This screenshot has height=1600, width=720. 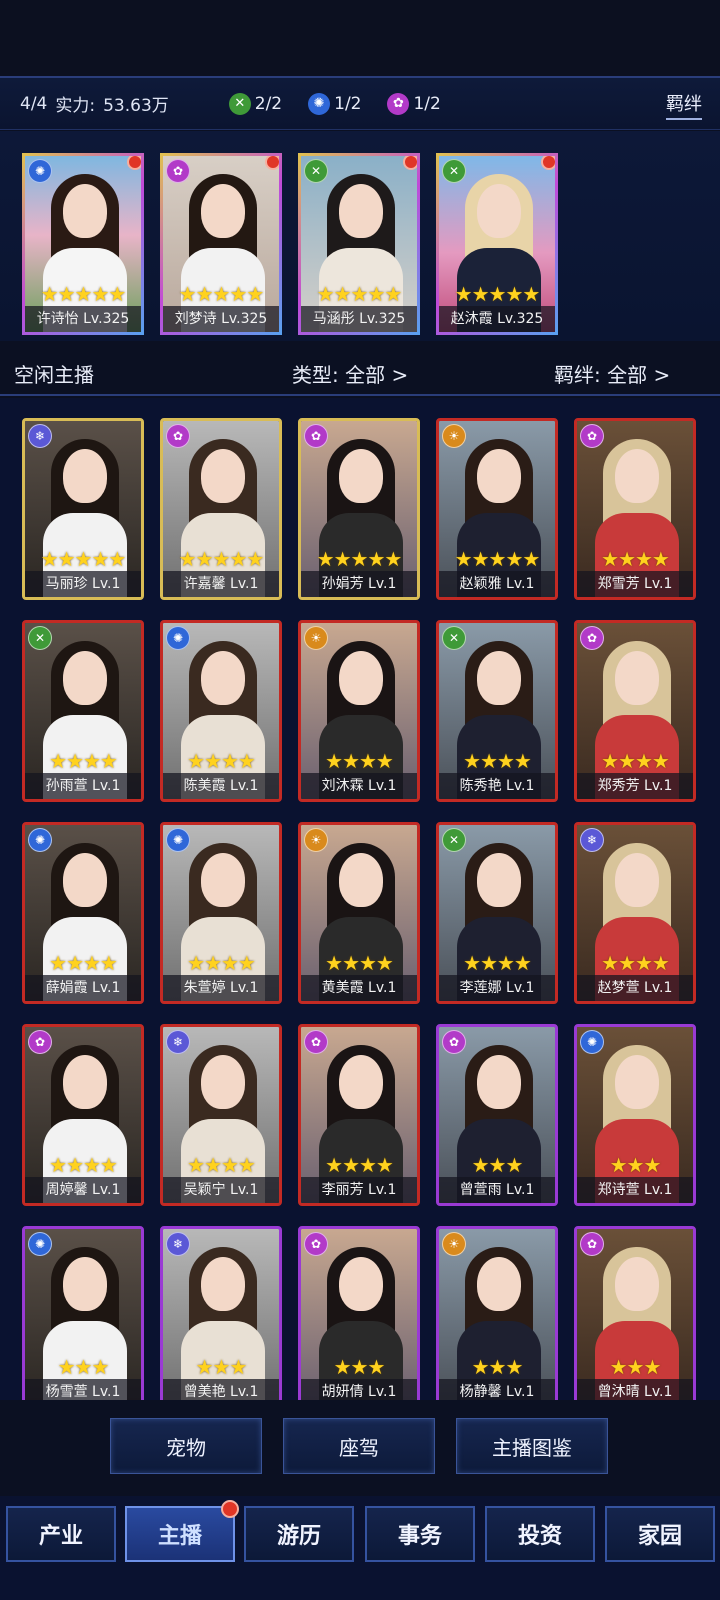 I want to click on team-card: ✕ ★★★★★ 赵沐霞 Lv.325, so click(x=497, y=244).